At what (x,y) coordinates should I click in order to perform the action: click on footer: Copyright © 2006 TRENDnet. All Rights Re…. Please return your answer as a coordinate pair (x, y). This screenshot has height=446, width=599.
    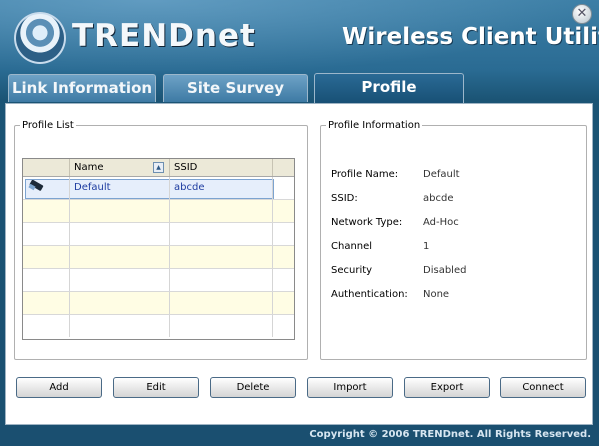
    Looking at the image, I should click on (299, 436).